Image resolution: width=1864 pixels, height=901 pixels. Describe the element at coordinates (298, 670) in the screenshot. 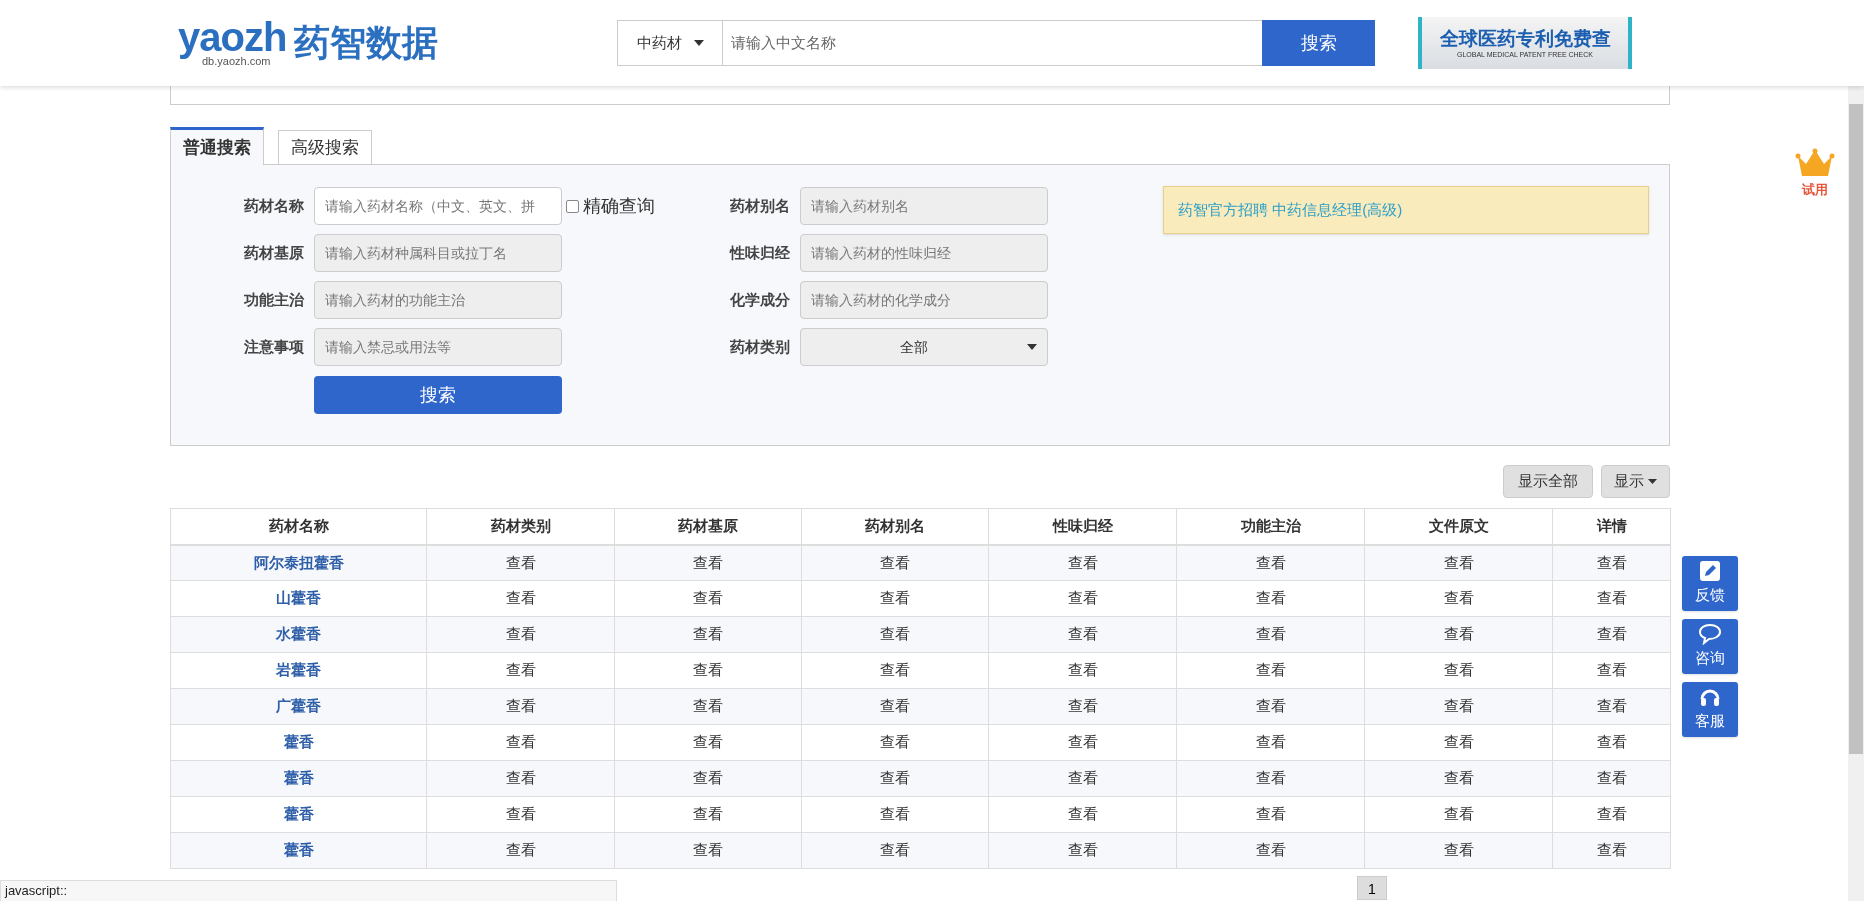

I see `herb-name-link: 岩藿香` at that location.